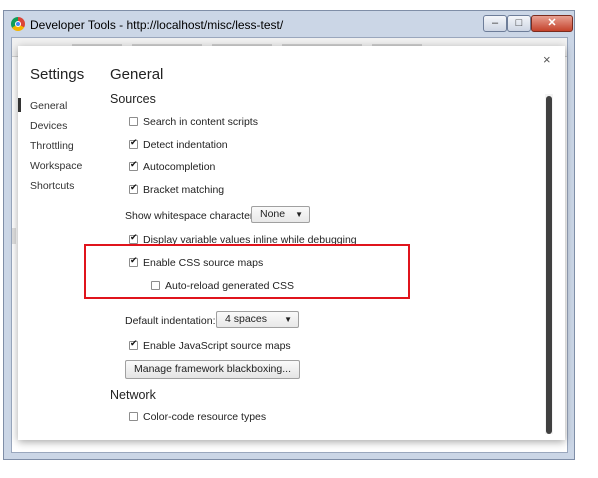 The image size is (598, 478). Describe the element at coordinates (247, 271) in the screenshot. I see `annotation-highlight-box` at that location.